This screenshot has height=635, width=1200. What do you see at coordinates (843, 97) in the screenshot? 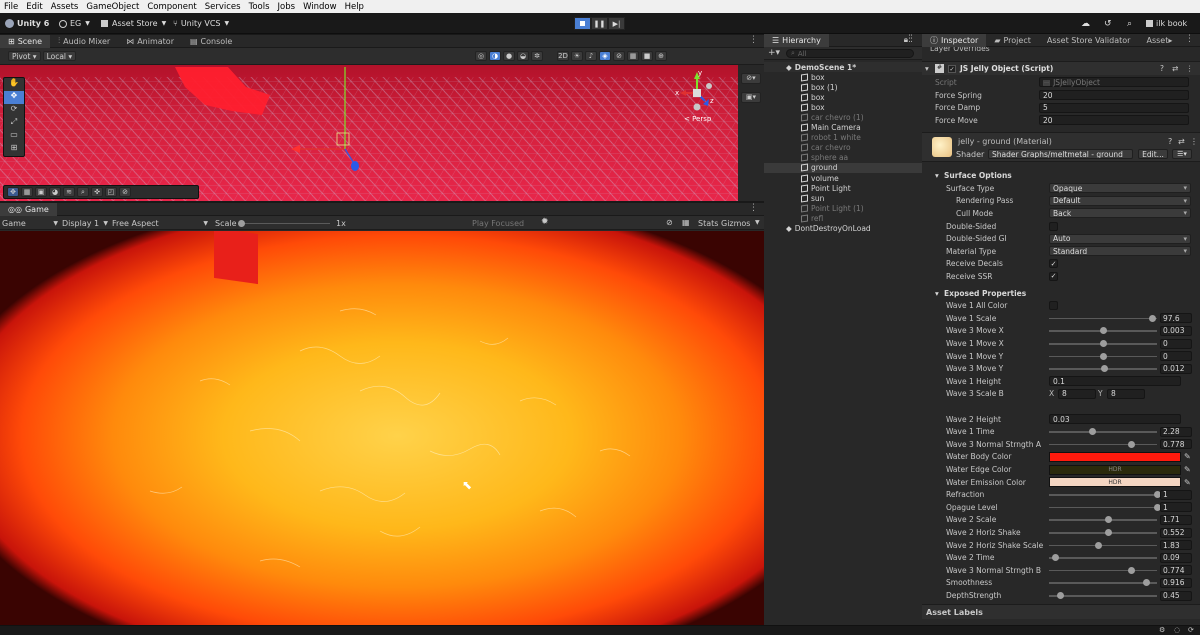
I see `hierarchy-item: box` at bounding box center [843, 97].